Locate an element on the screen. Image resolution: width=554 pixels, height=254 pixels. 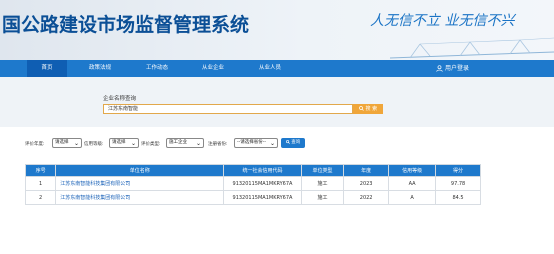
search-button-label: 搜 索 is located at coordinates (371, 109).